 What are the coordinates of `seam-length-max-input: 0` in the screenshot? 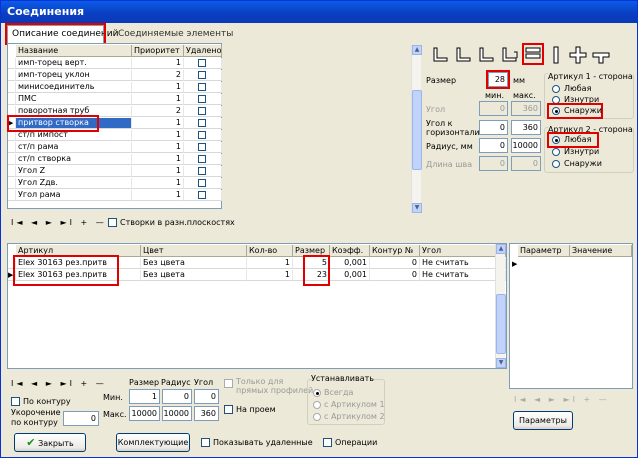 It's located at (526, 163).